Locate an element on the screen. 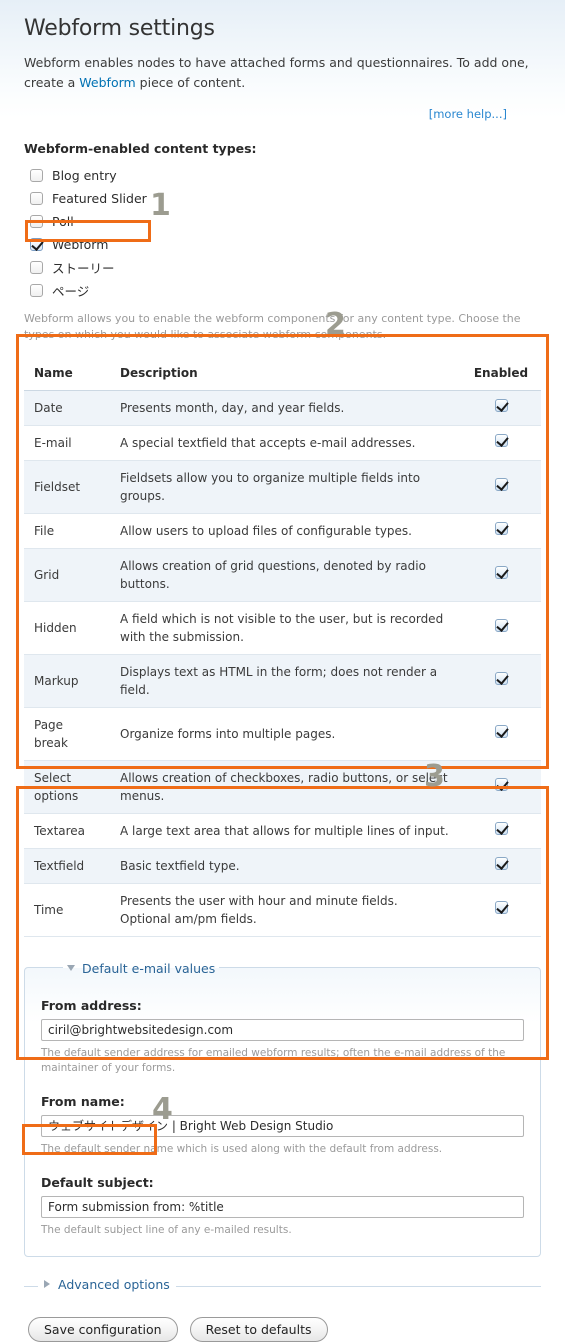 This screenshot has height=1342, width=565. component-name: Textfield is located at coordinates (67, 866).